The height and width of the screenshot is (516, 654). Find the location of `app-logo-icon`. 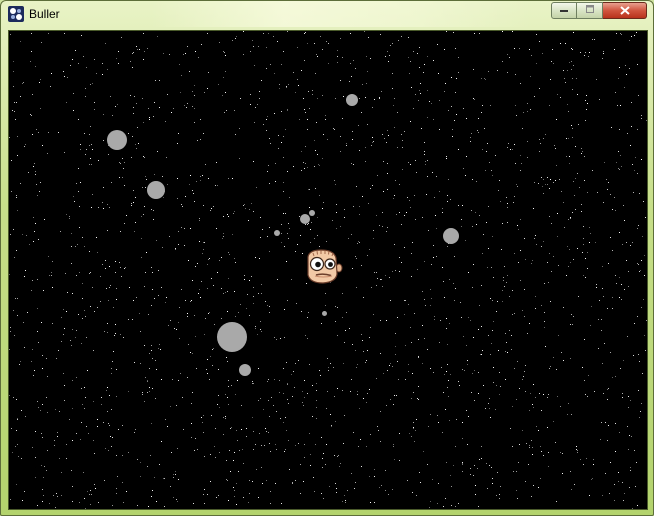

app-logo-icon is located at coordinates (16, 14).